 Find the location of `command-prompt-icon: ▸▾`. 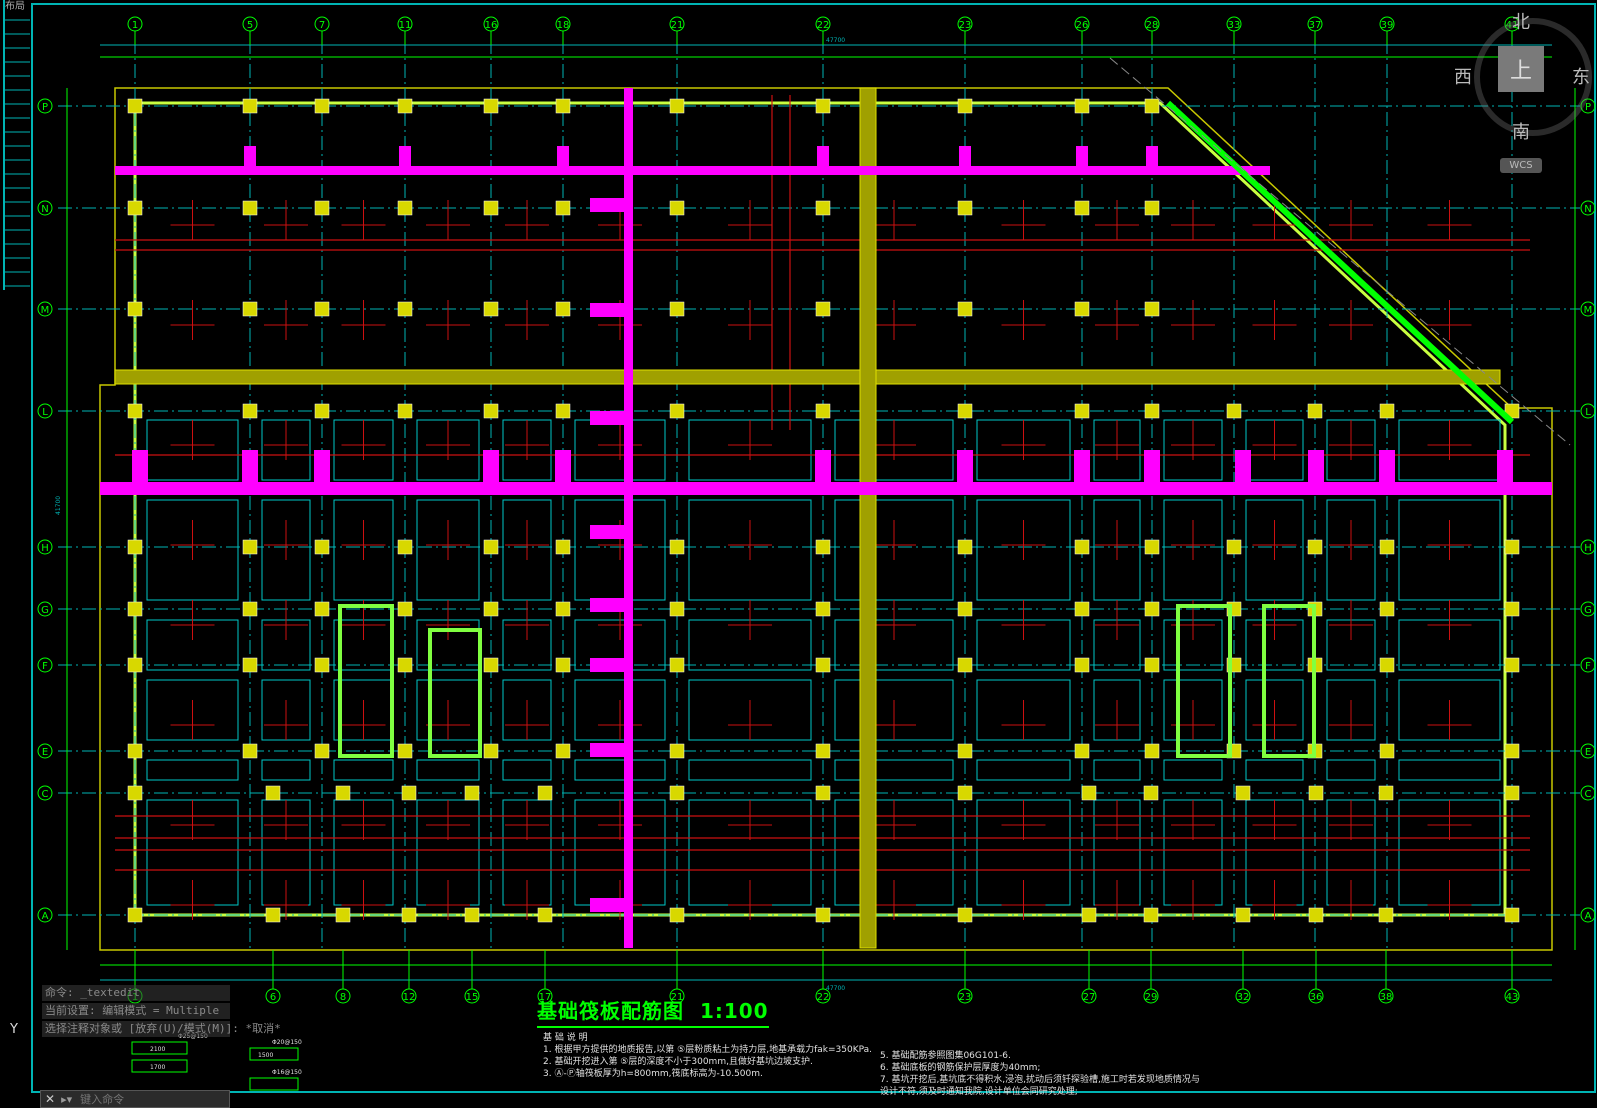

command-prompt-icon: ▸▾ is located at coordinates (66, 1099).